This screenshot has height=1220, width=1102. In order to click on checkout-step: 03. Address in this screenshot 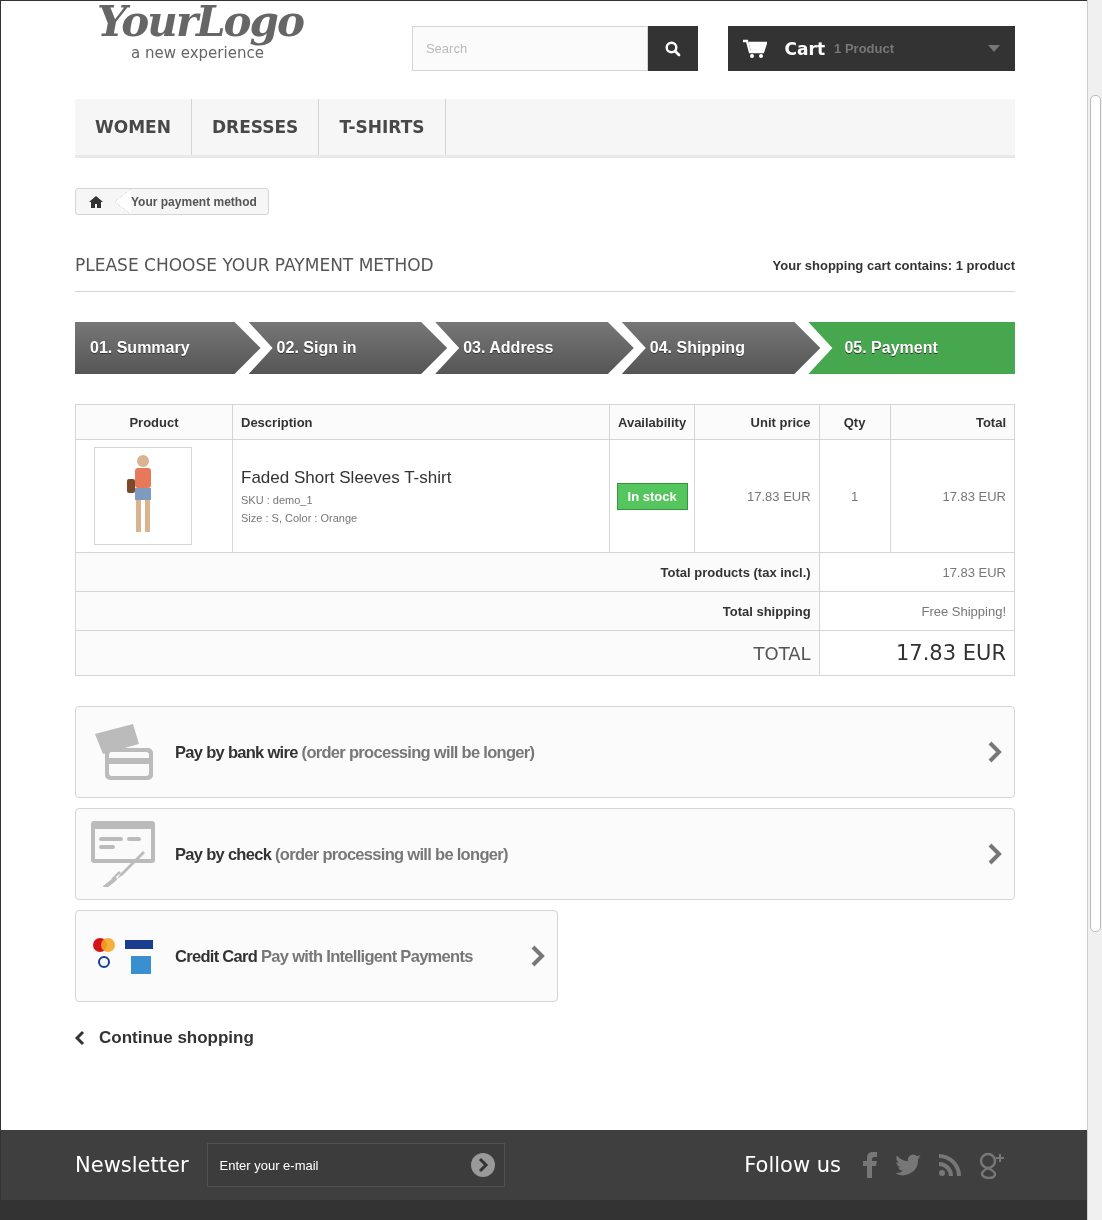, I will do `click(534, 348)`.